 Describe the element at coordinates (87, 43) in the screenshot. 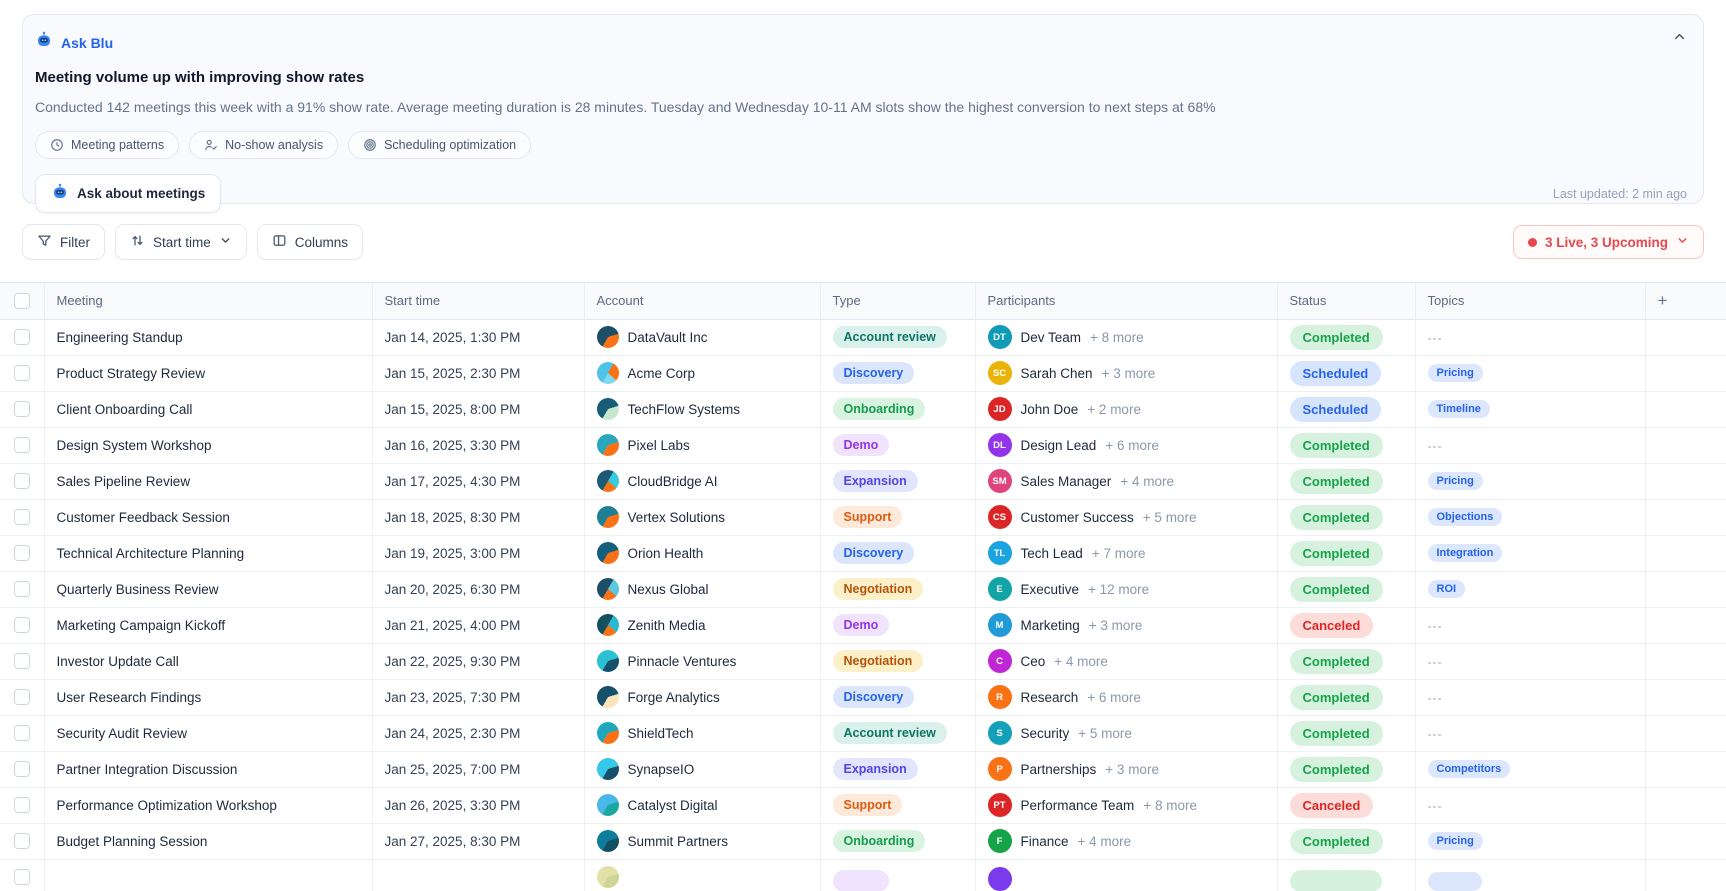

I see `panel-brand: Ask Blu` at that location.